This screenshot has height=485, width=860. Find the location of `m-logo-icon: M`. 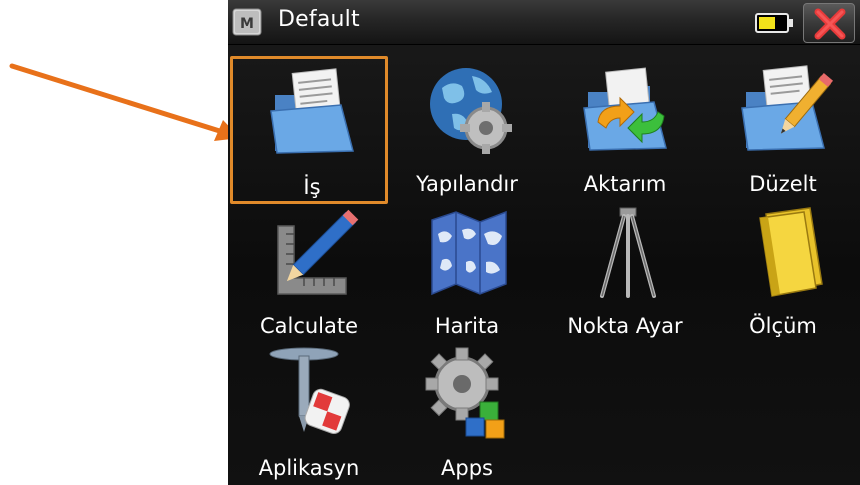

m-logo-icon: M is located at coordinates (247, 22).